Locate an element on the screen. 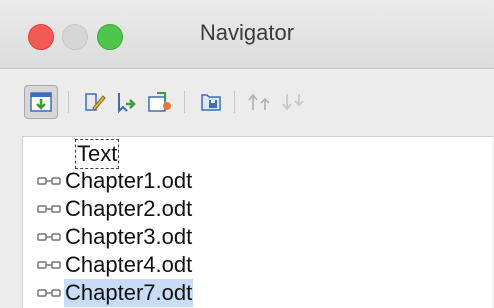 Image resolution: width=494 pixels, height=308 pixels. insert-button is located at coordinates (127, 102).